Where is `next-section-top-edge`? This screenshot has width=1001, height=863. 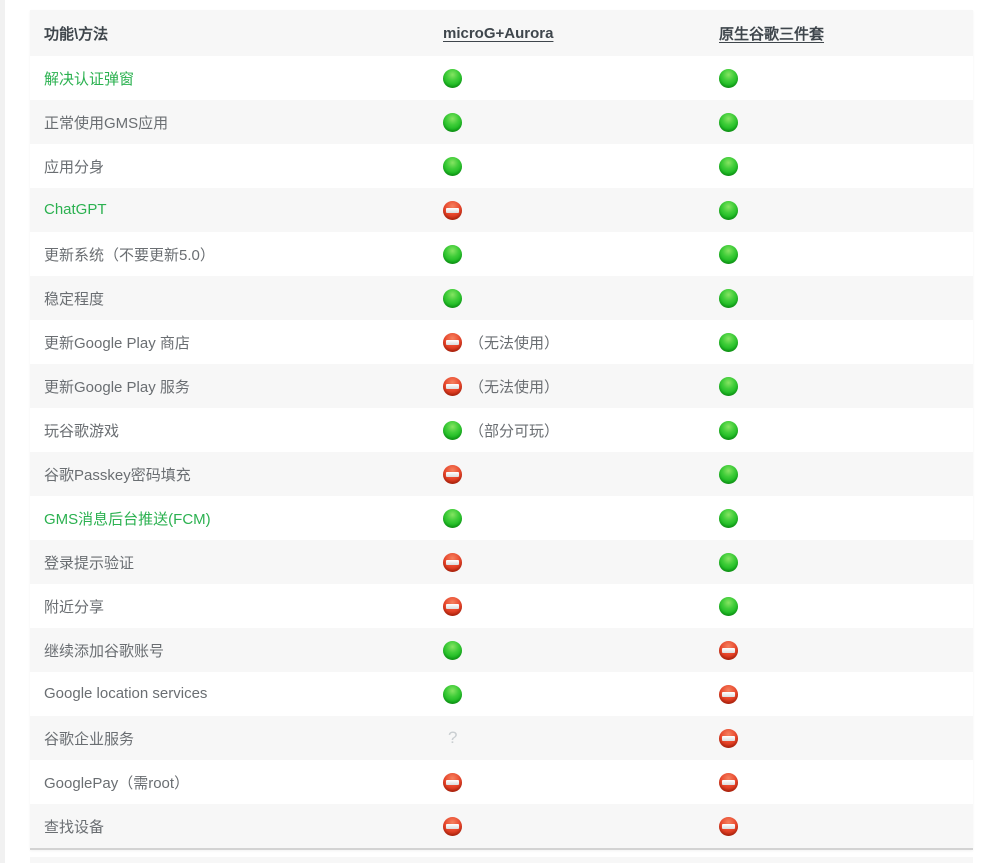 next-section-top-edge is located at coordinates (501, 860).